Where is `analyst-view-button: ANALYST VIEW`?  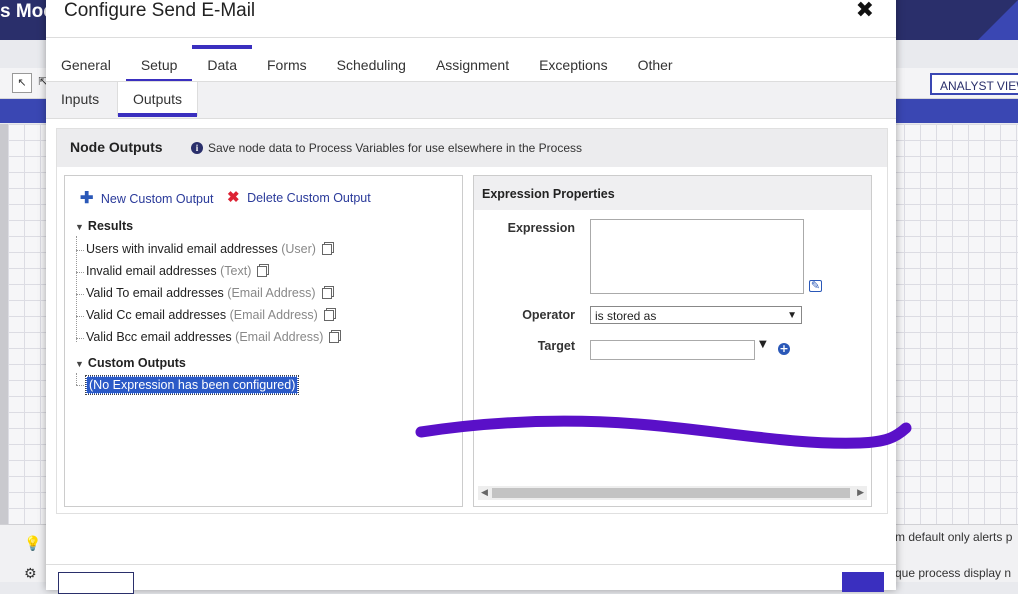 analyst-view-button: ANALYST VIEW is located at coordinates (974, 84).